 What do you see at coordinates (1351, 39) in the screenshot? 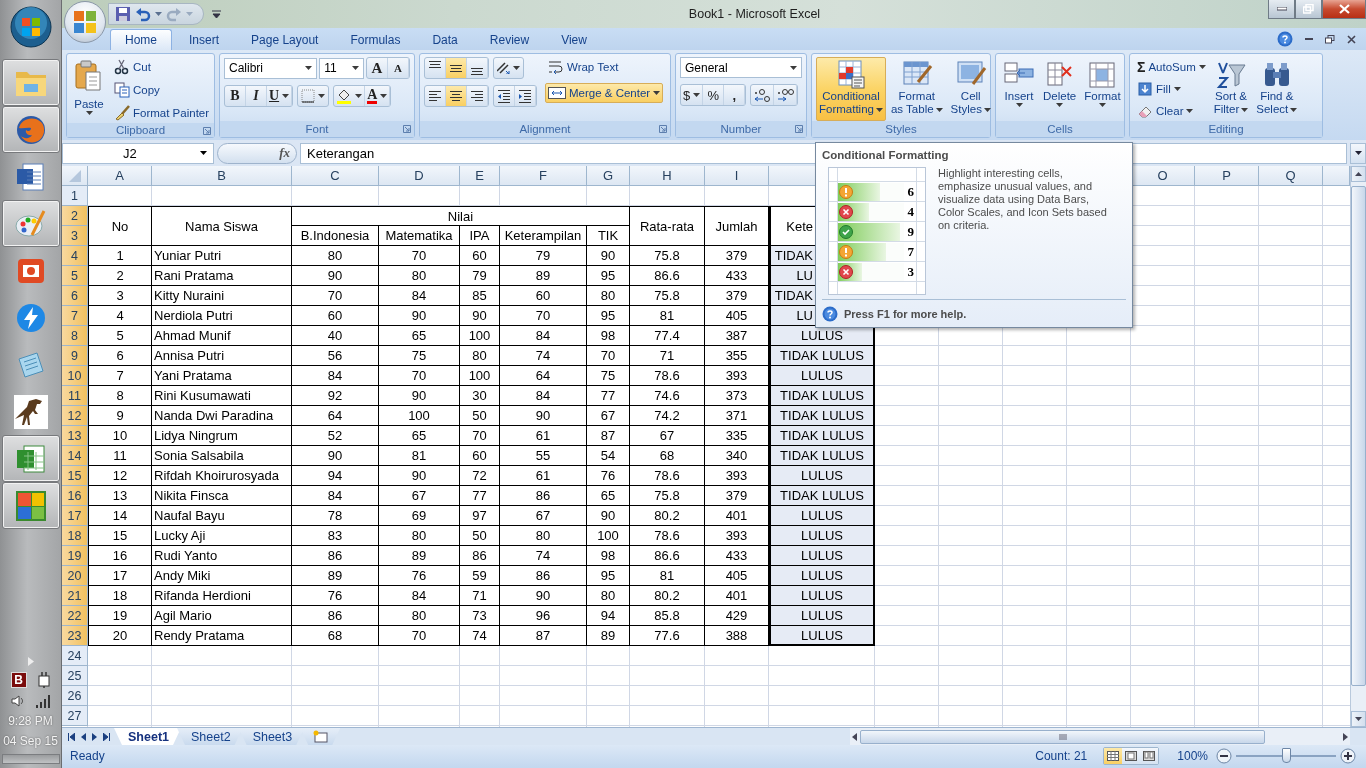
I see `close-icon` at bounding box center [1351, 39].